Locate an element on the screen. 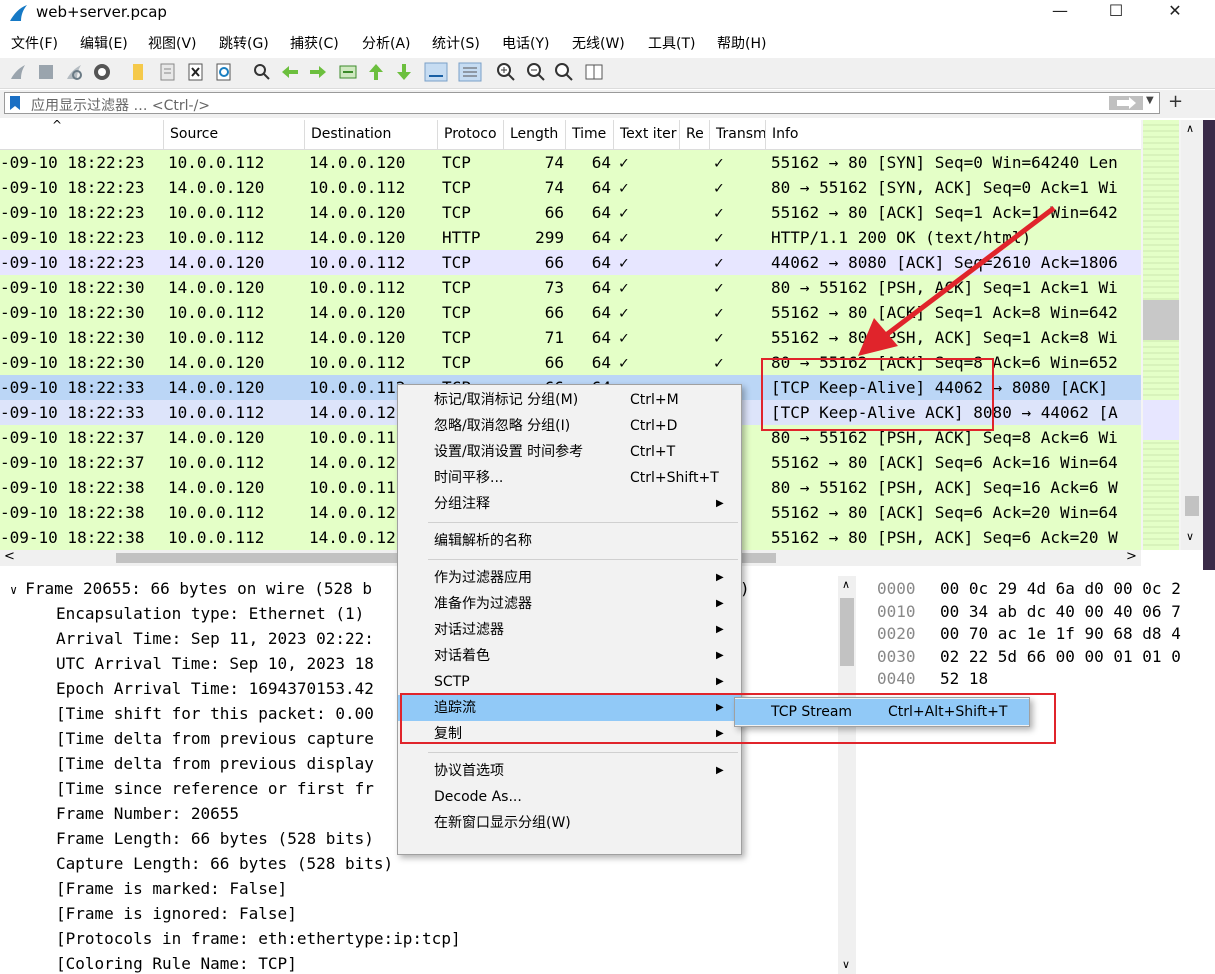  zoom-out-icon is located at coordinates (536, 72).